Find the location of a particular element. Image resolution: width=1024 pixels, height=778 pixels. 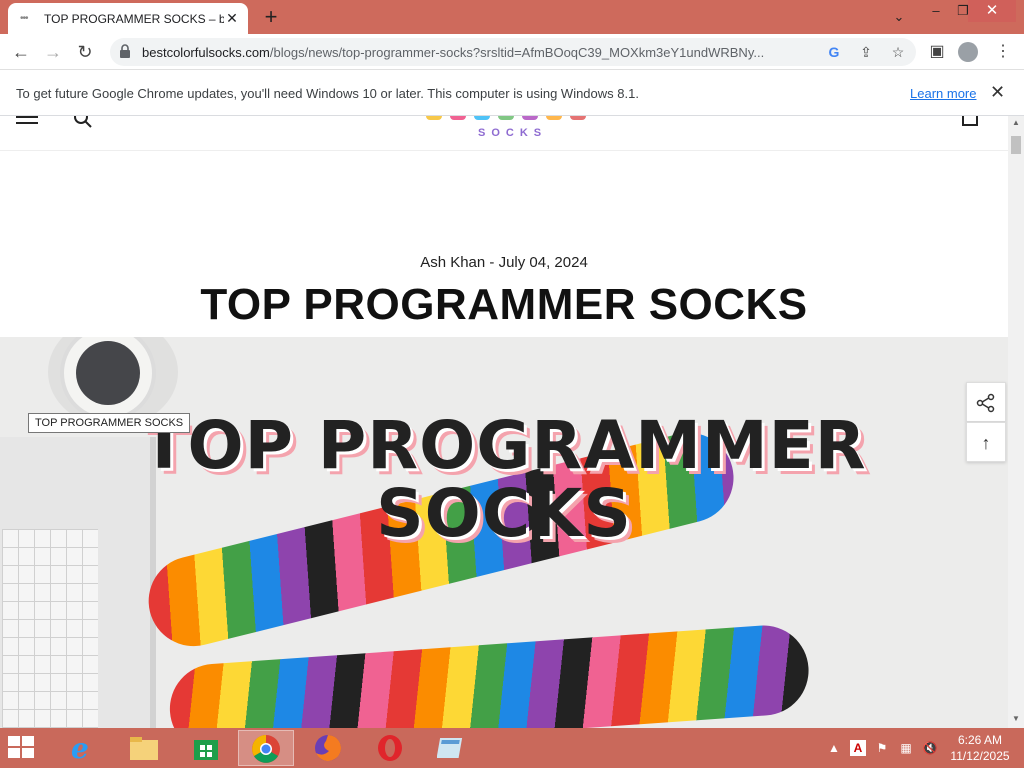

tab-search-chevron-icon: ⌄ is located at coordinates (899, 17).